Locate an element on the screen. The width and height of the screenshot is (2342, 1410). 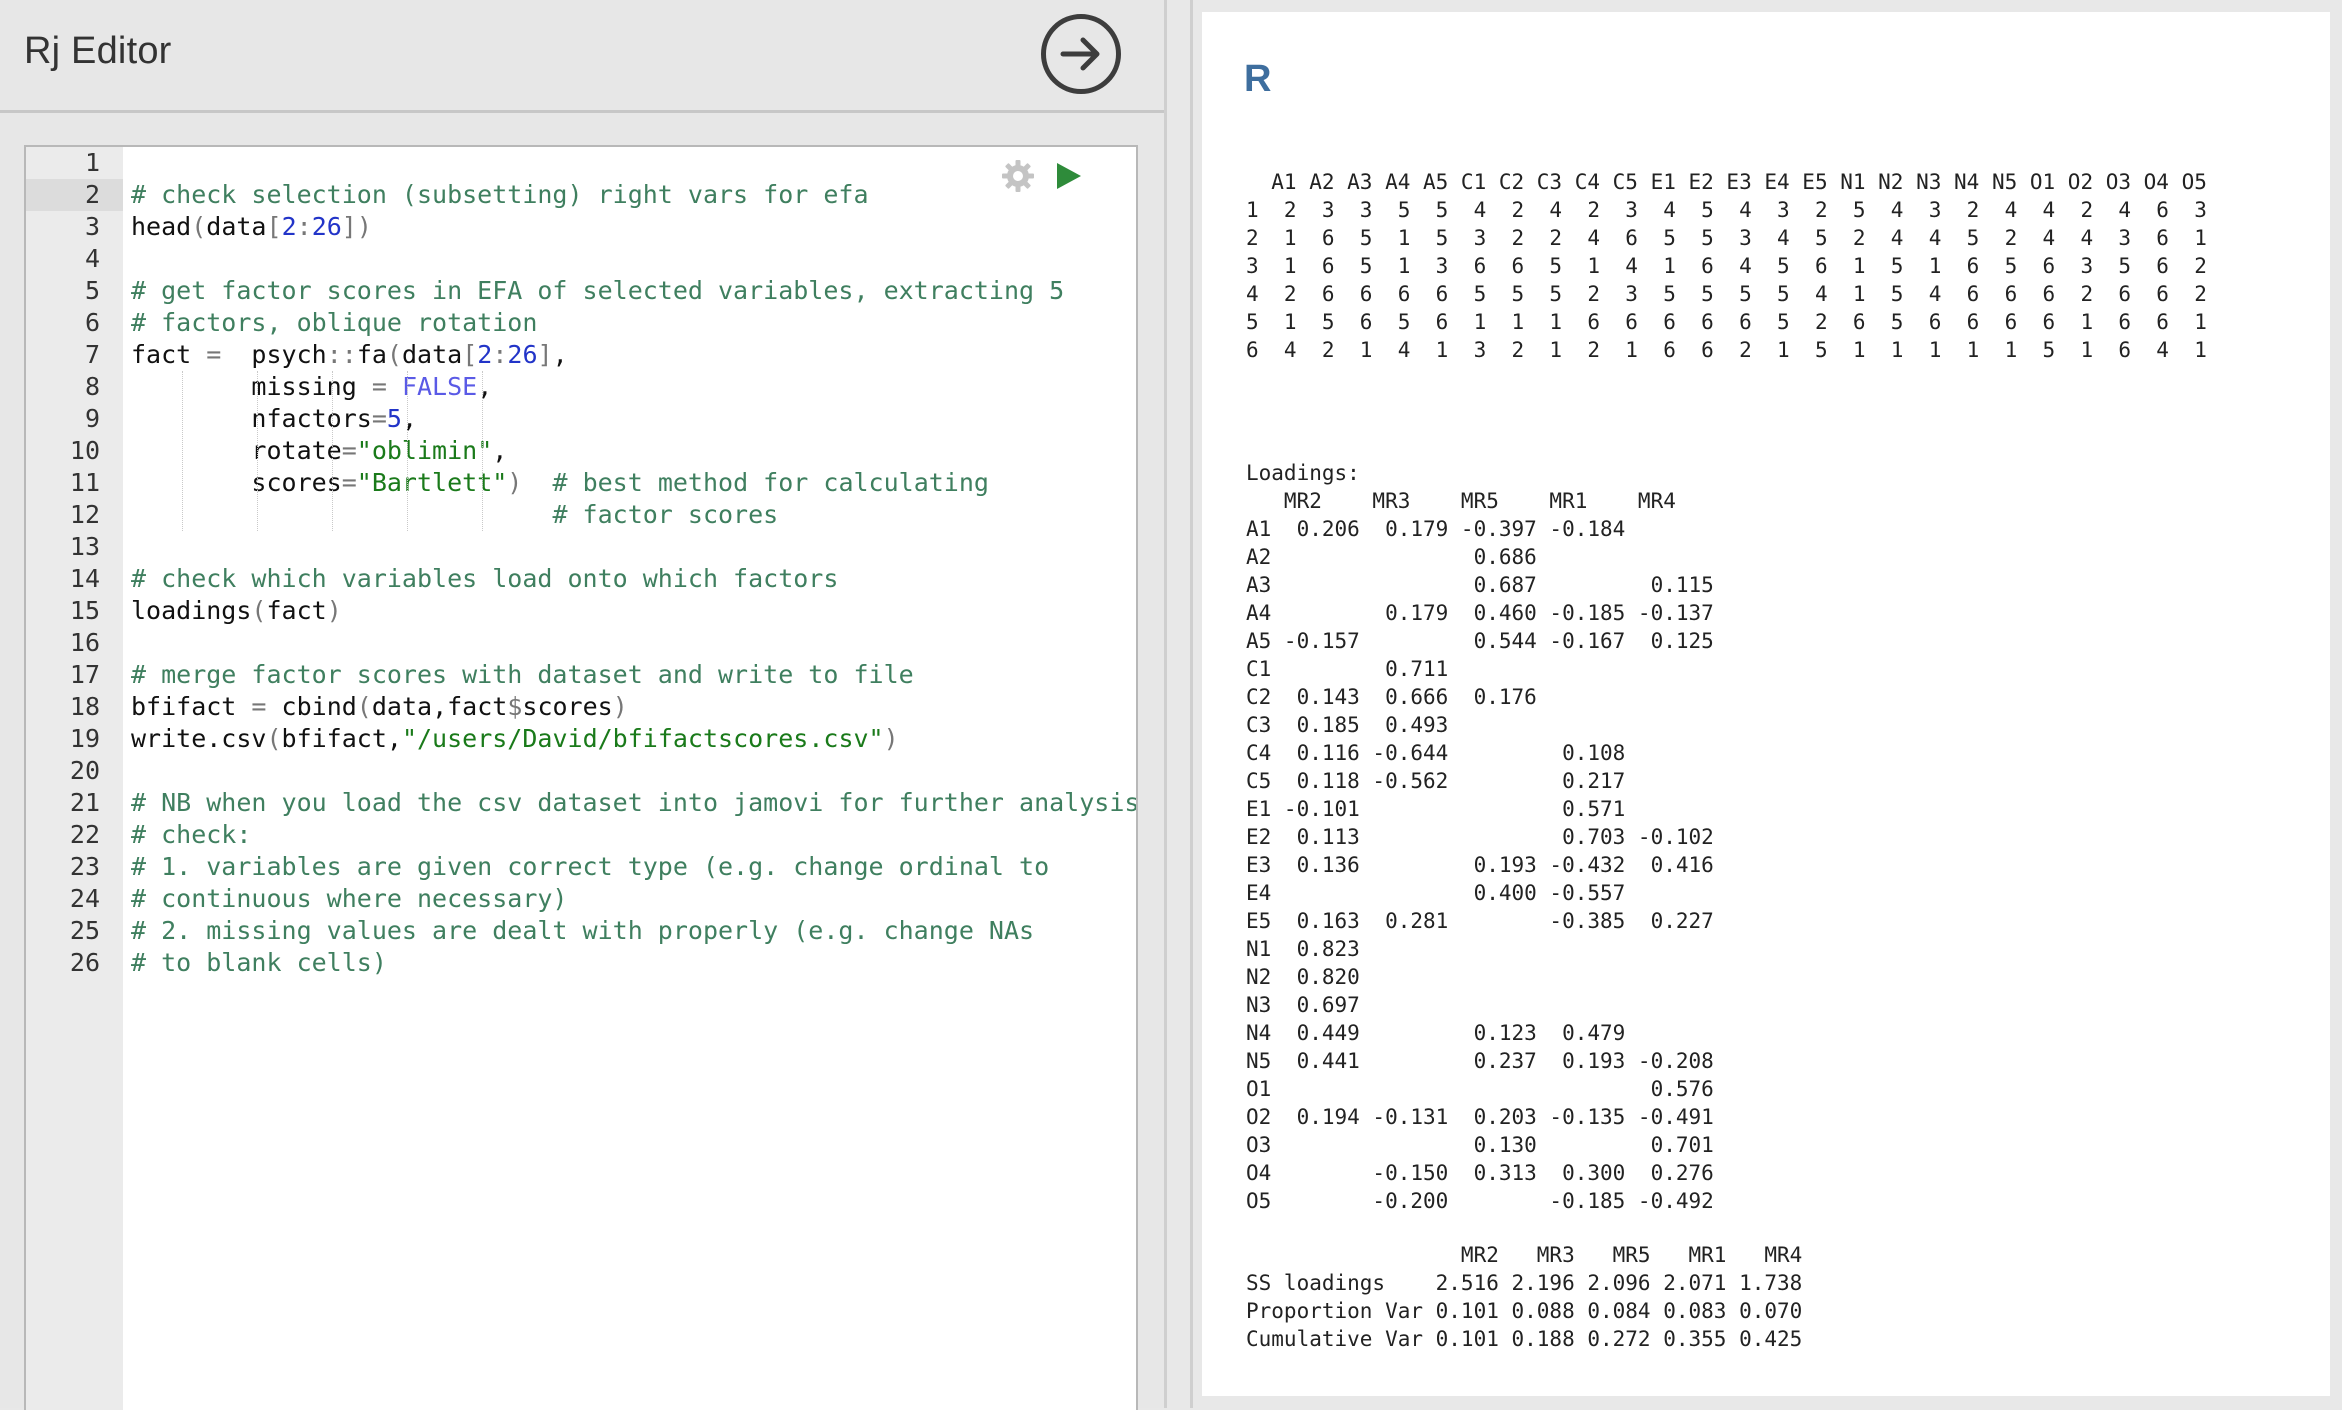
code-line: 4 is located at coordinates (581, 259).